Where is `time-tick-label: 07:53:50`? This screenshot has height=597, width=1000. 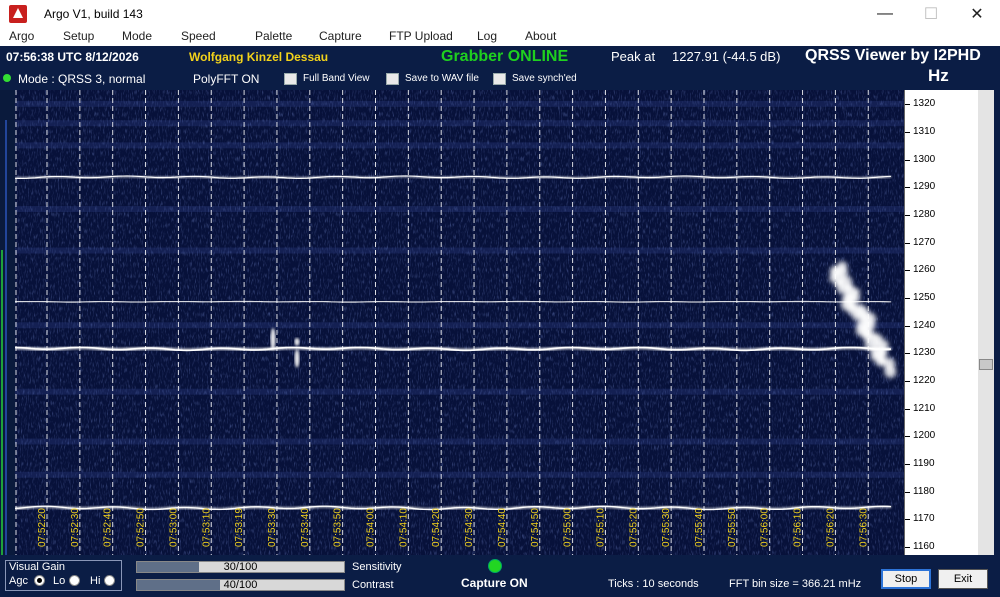 time-tick-label: 07:53:50 is located at coordinates (338, 527).